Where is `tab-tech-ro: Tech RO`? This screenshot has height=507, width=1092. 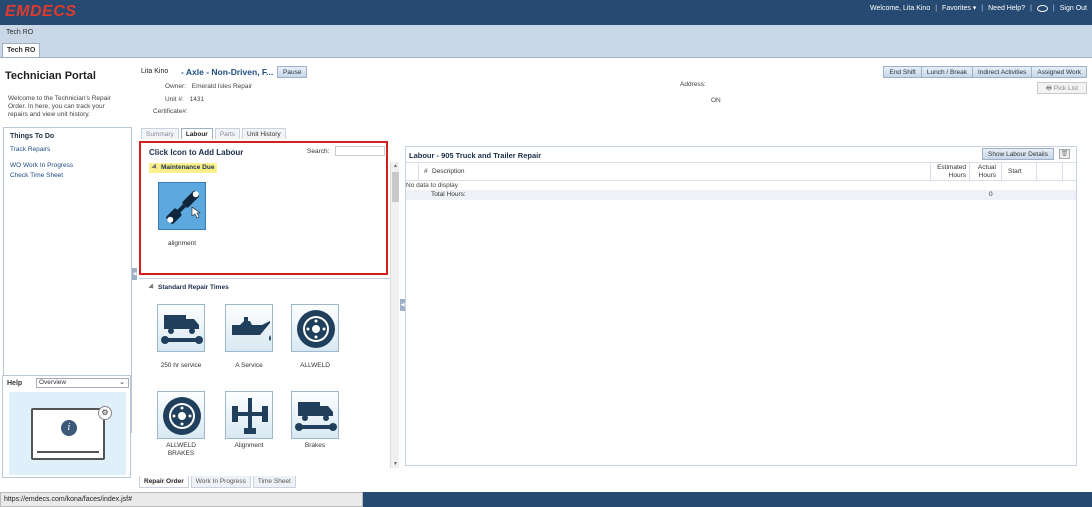
tab-tech-ro: Tech RO is located at coordinates (21, 50).